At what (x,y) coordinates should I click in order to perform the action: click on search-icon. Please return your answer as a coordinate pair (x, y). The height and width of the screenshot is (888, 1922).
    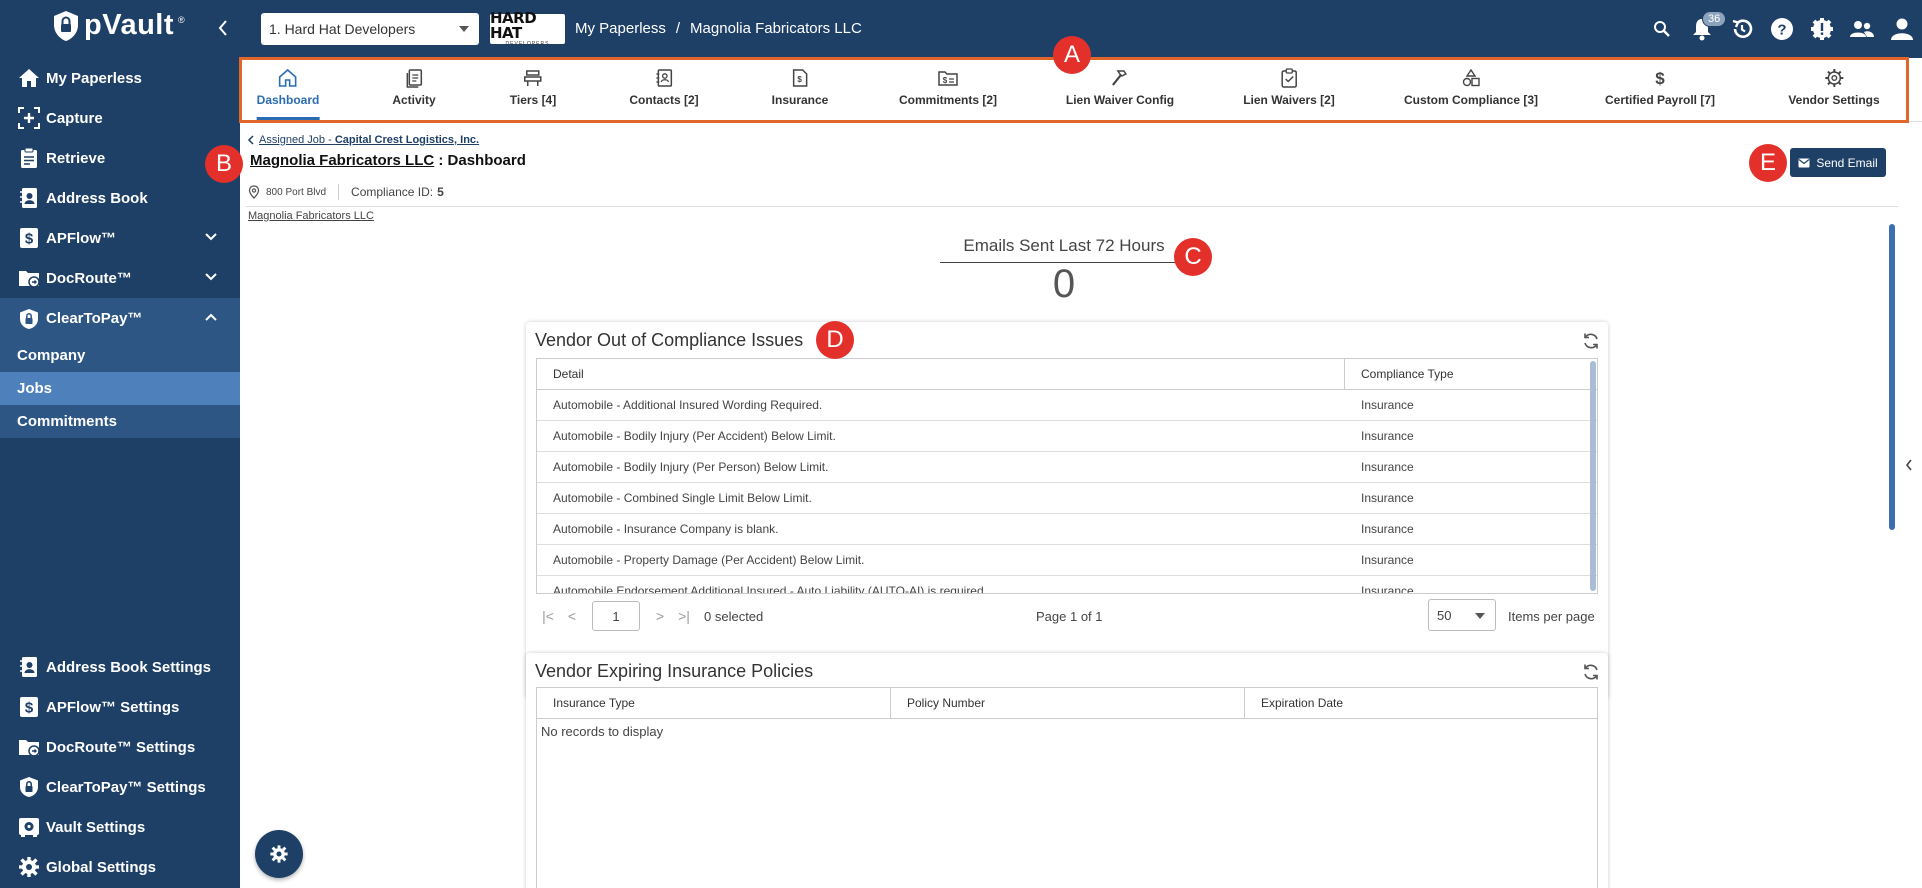
    Looking at the image, I should click on (1662, 29).